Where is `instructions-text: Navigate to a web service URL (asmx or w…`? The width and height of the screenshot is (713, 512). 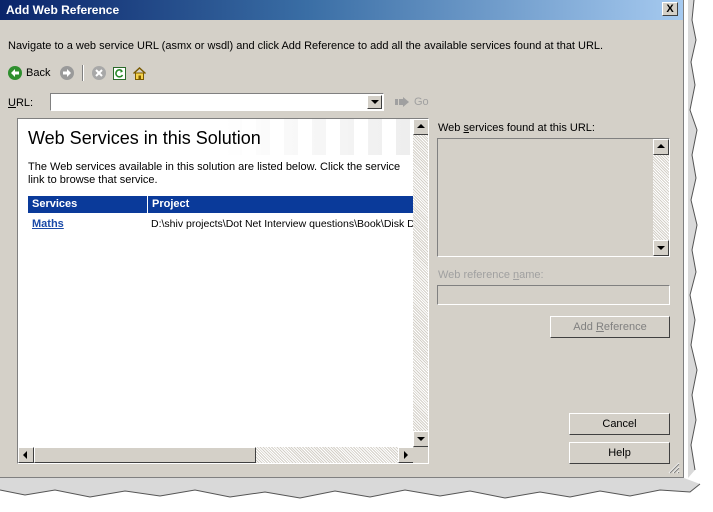
instructions-text: Navigate to a web service URL (asmx or w… is located at coordinates (306, 46).